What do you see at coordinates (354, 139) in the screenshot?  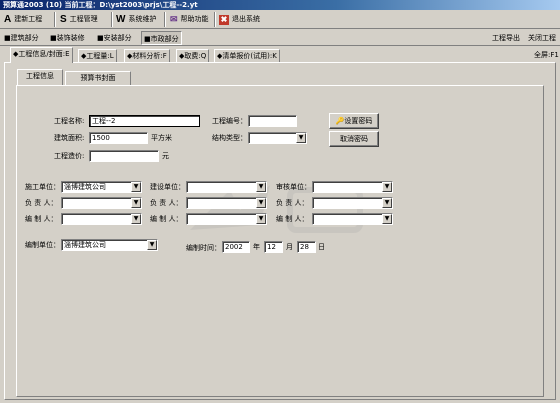 I see `cancel-password-button: 取消密码` at bounding box center [354, 139].